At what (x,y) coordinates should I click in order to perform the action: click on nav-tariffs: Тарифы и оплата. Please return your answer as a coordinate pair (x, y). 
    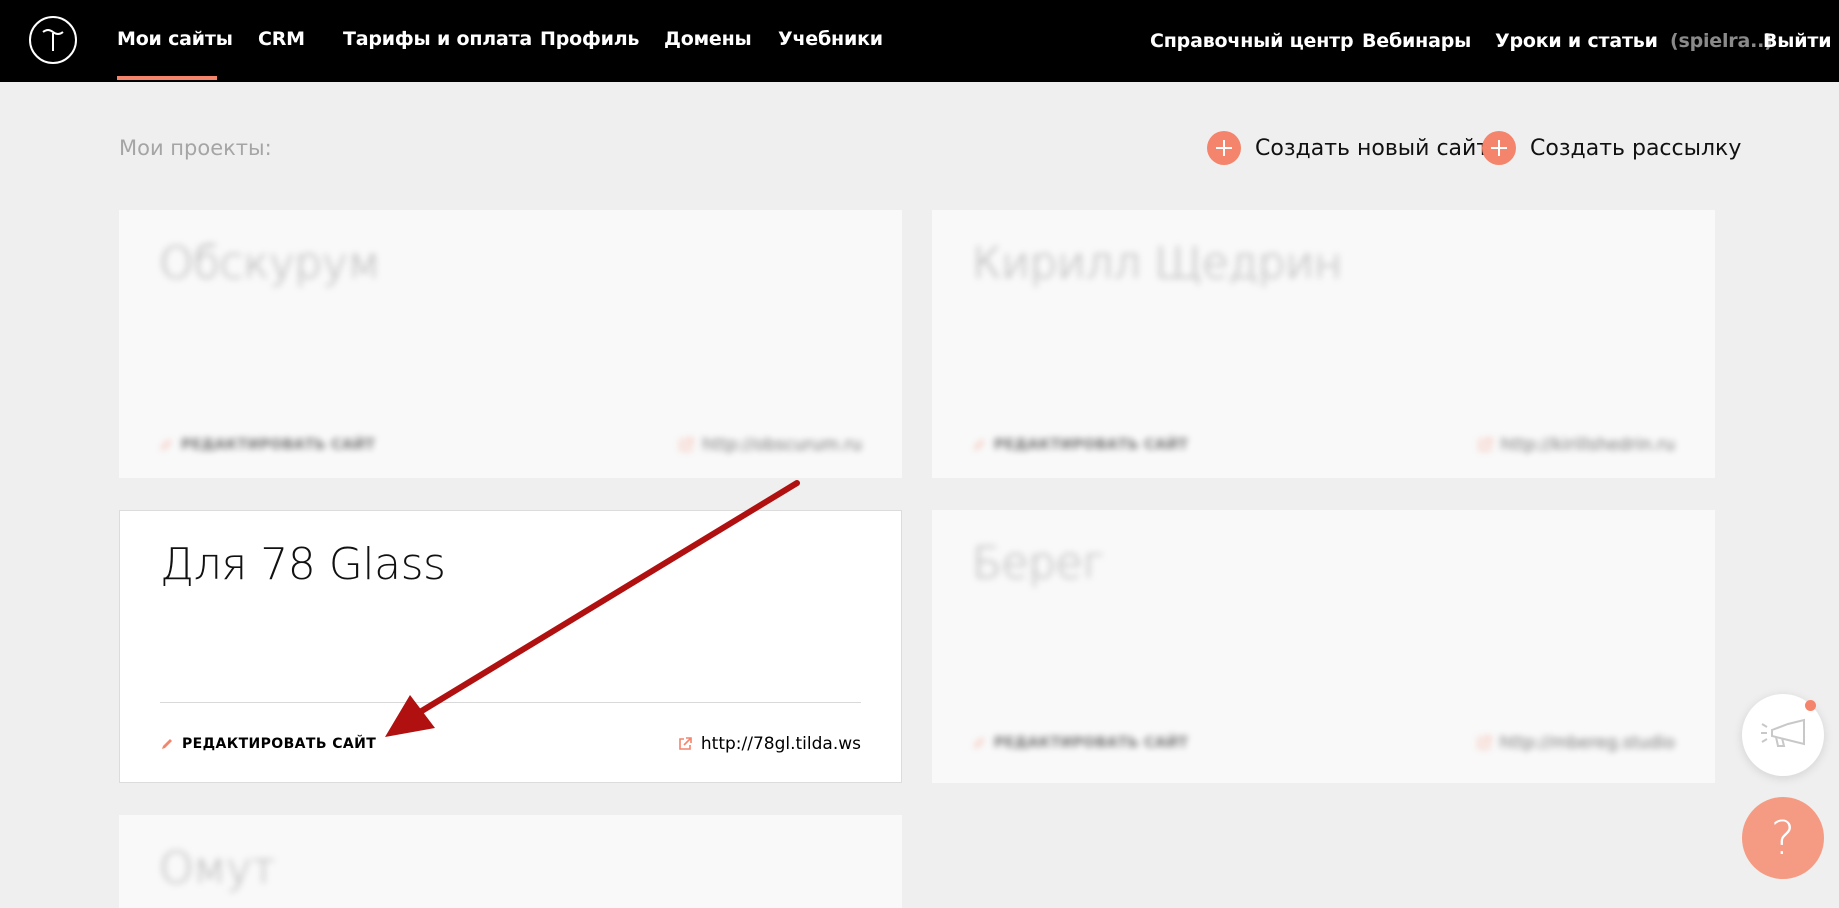
    Looking at the image, I should click on (437, 39).